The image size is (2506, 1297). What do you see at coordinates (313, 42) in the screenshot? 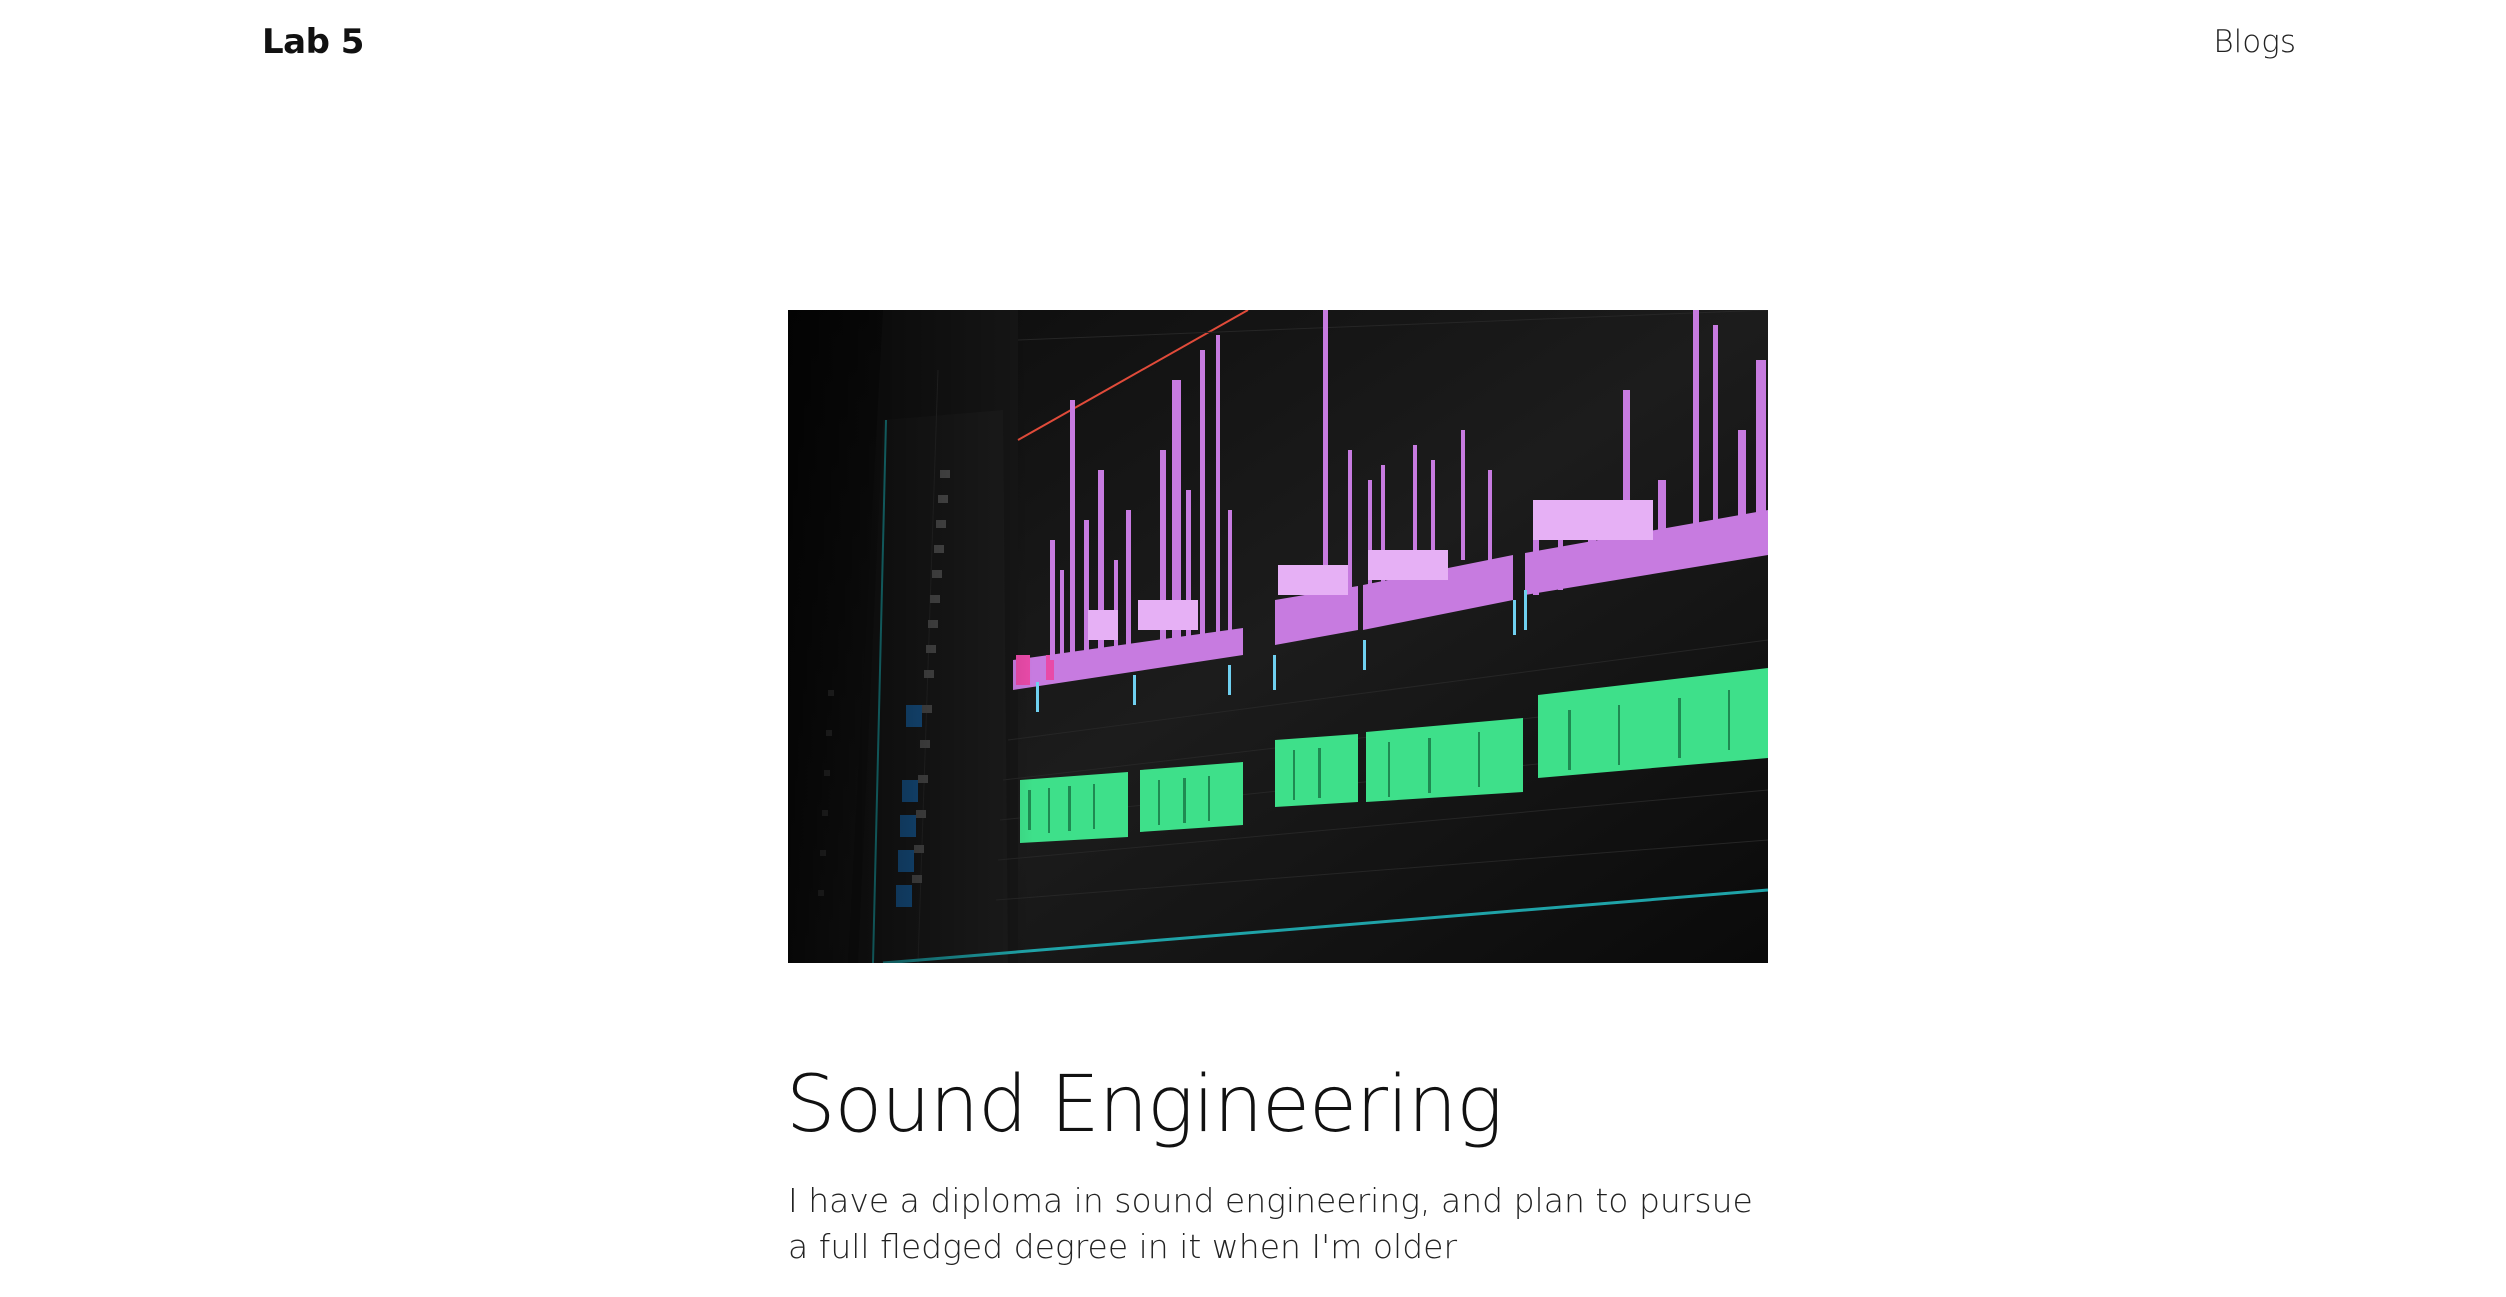
I see `brand-logo-link: Lab 5` at bounding box center [313, 42].